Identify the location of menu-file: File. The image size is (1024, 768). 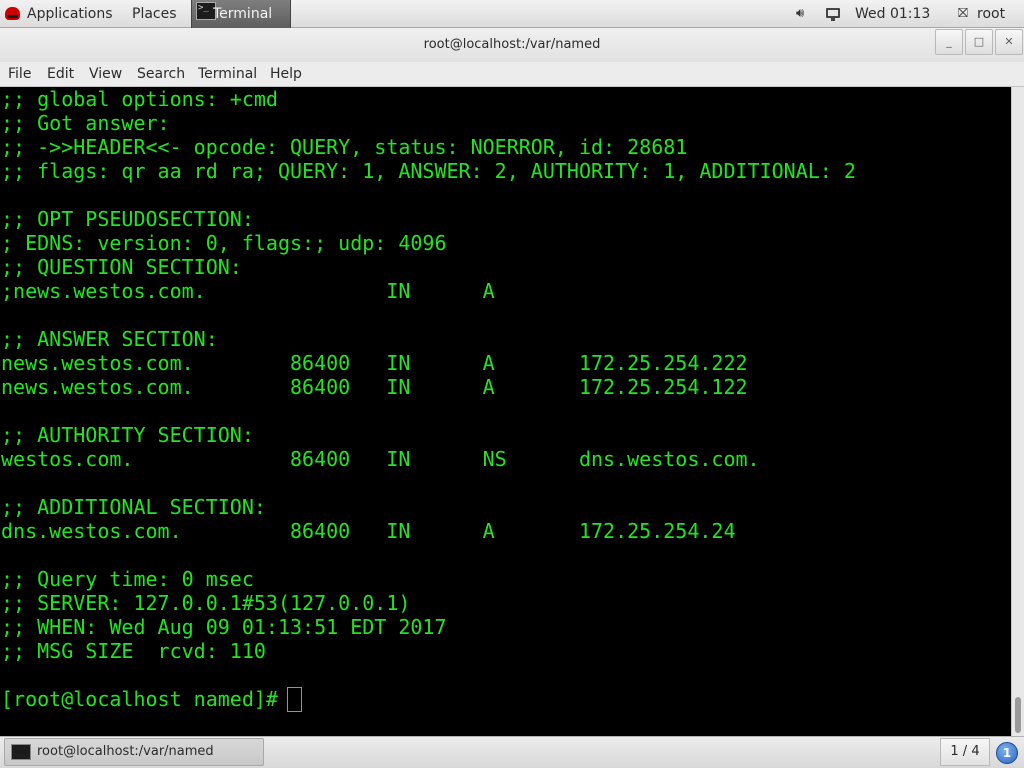
(19, 74).